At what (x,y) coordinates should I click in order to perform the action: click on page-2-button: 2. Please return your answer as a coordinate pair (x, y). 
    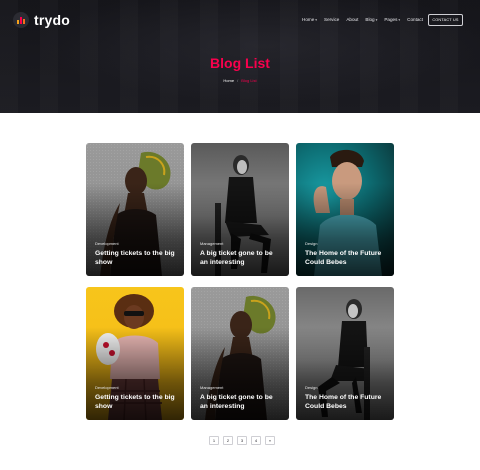
    Looking at the image, I should click on (228, 440).